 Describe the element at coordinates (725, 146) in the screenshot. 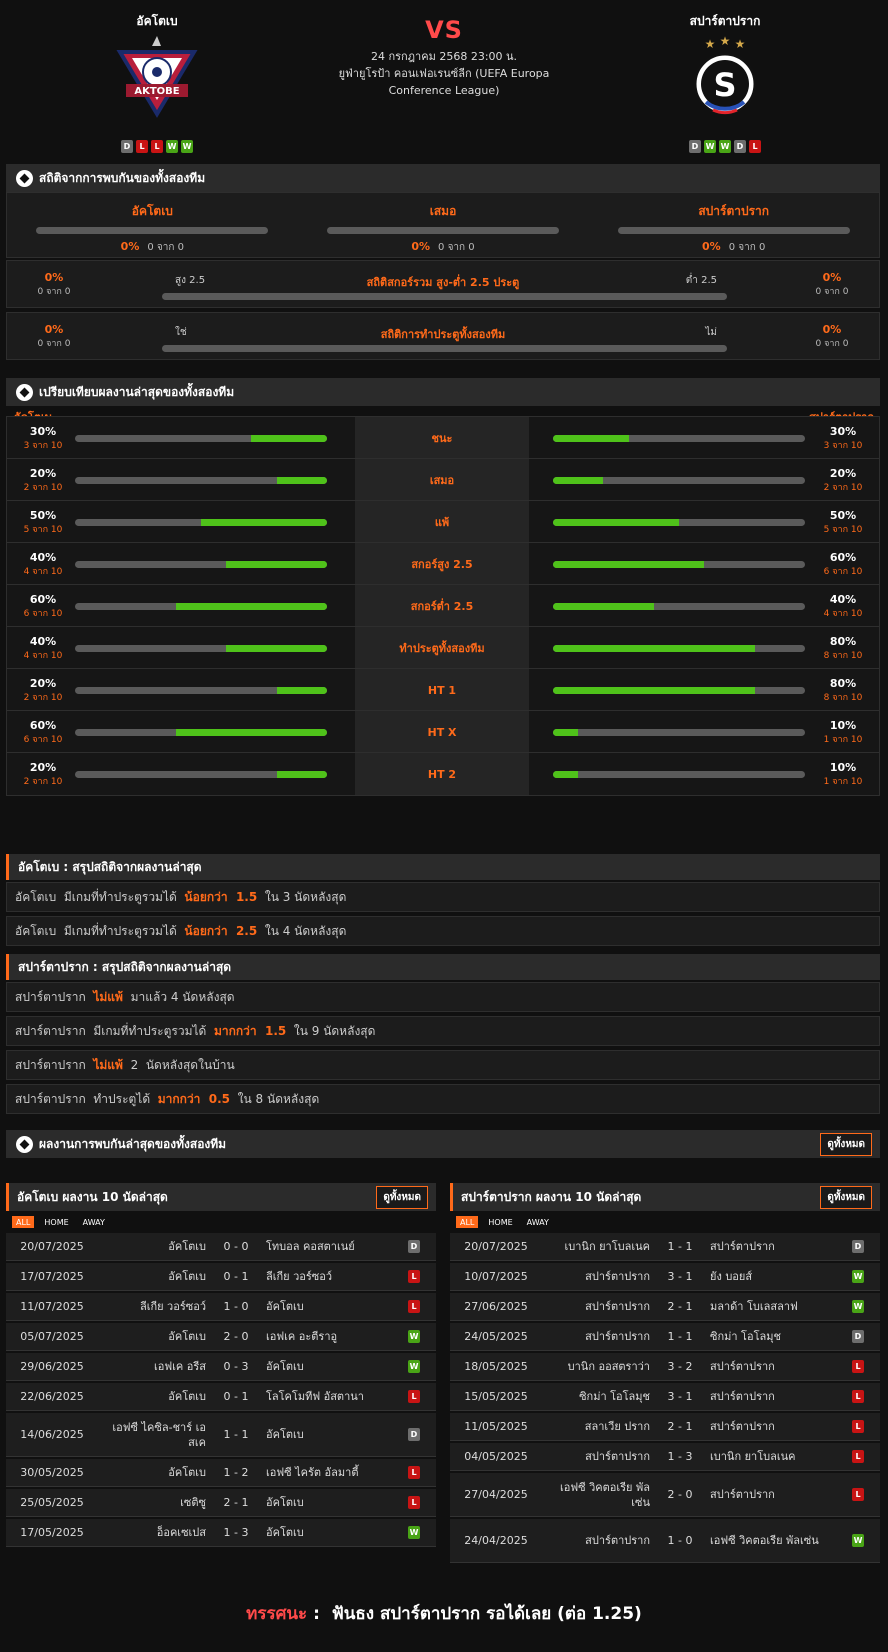

I see `form-badge: W` at that location.